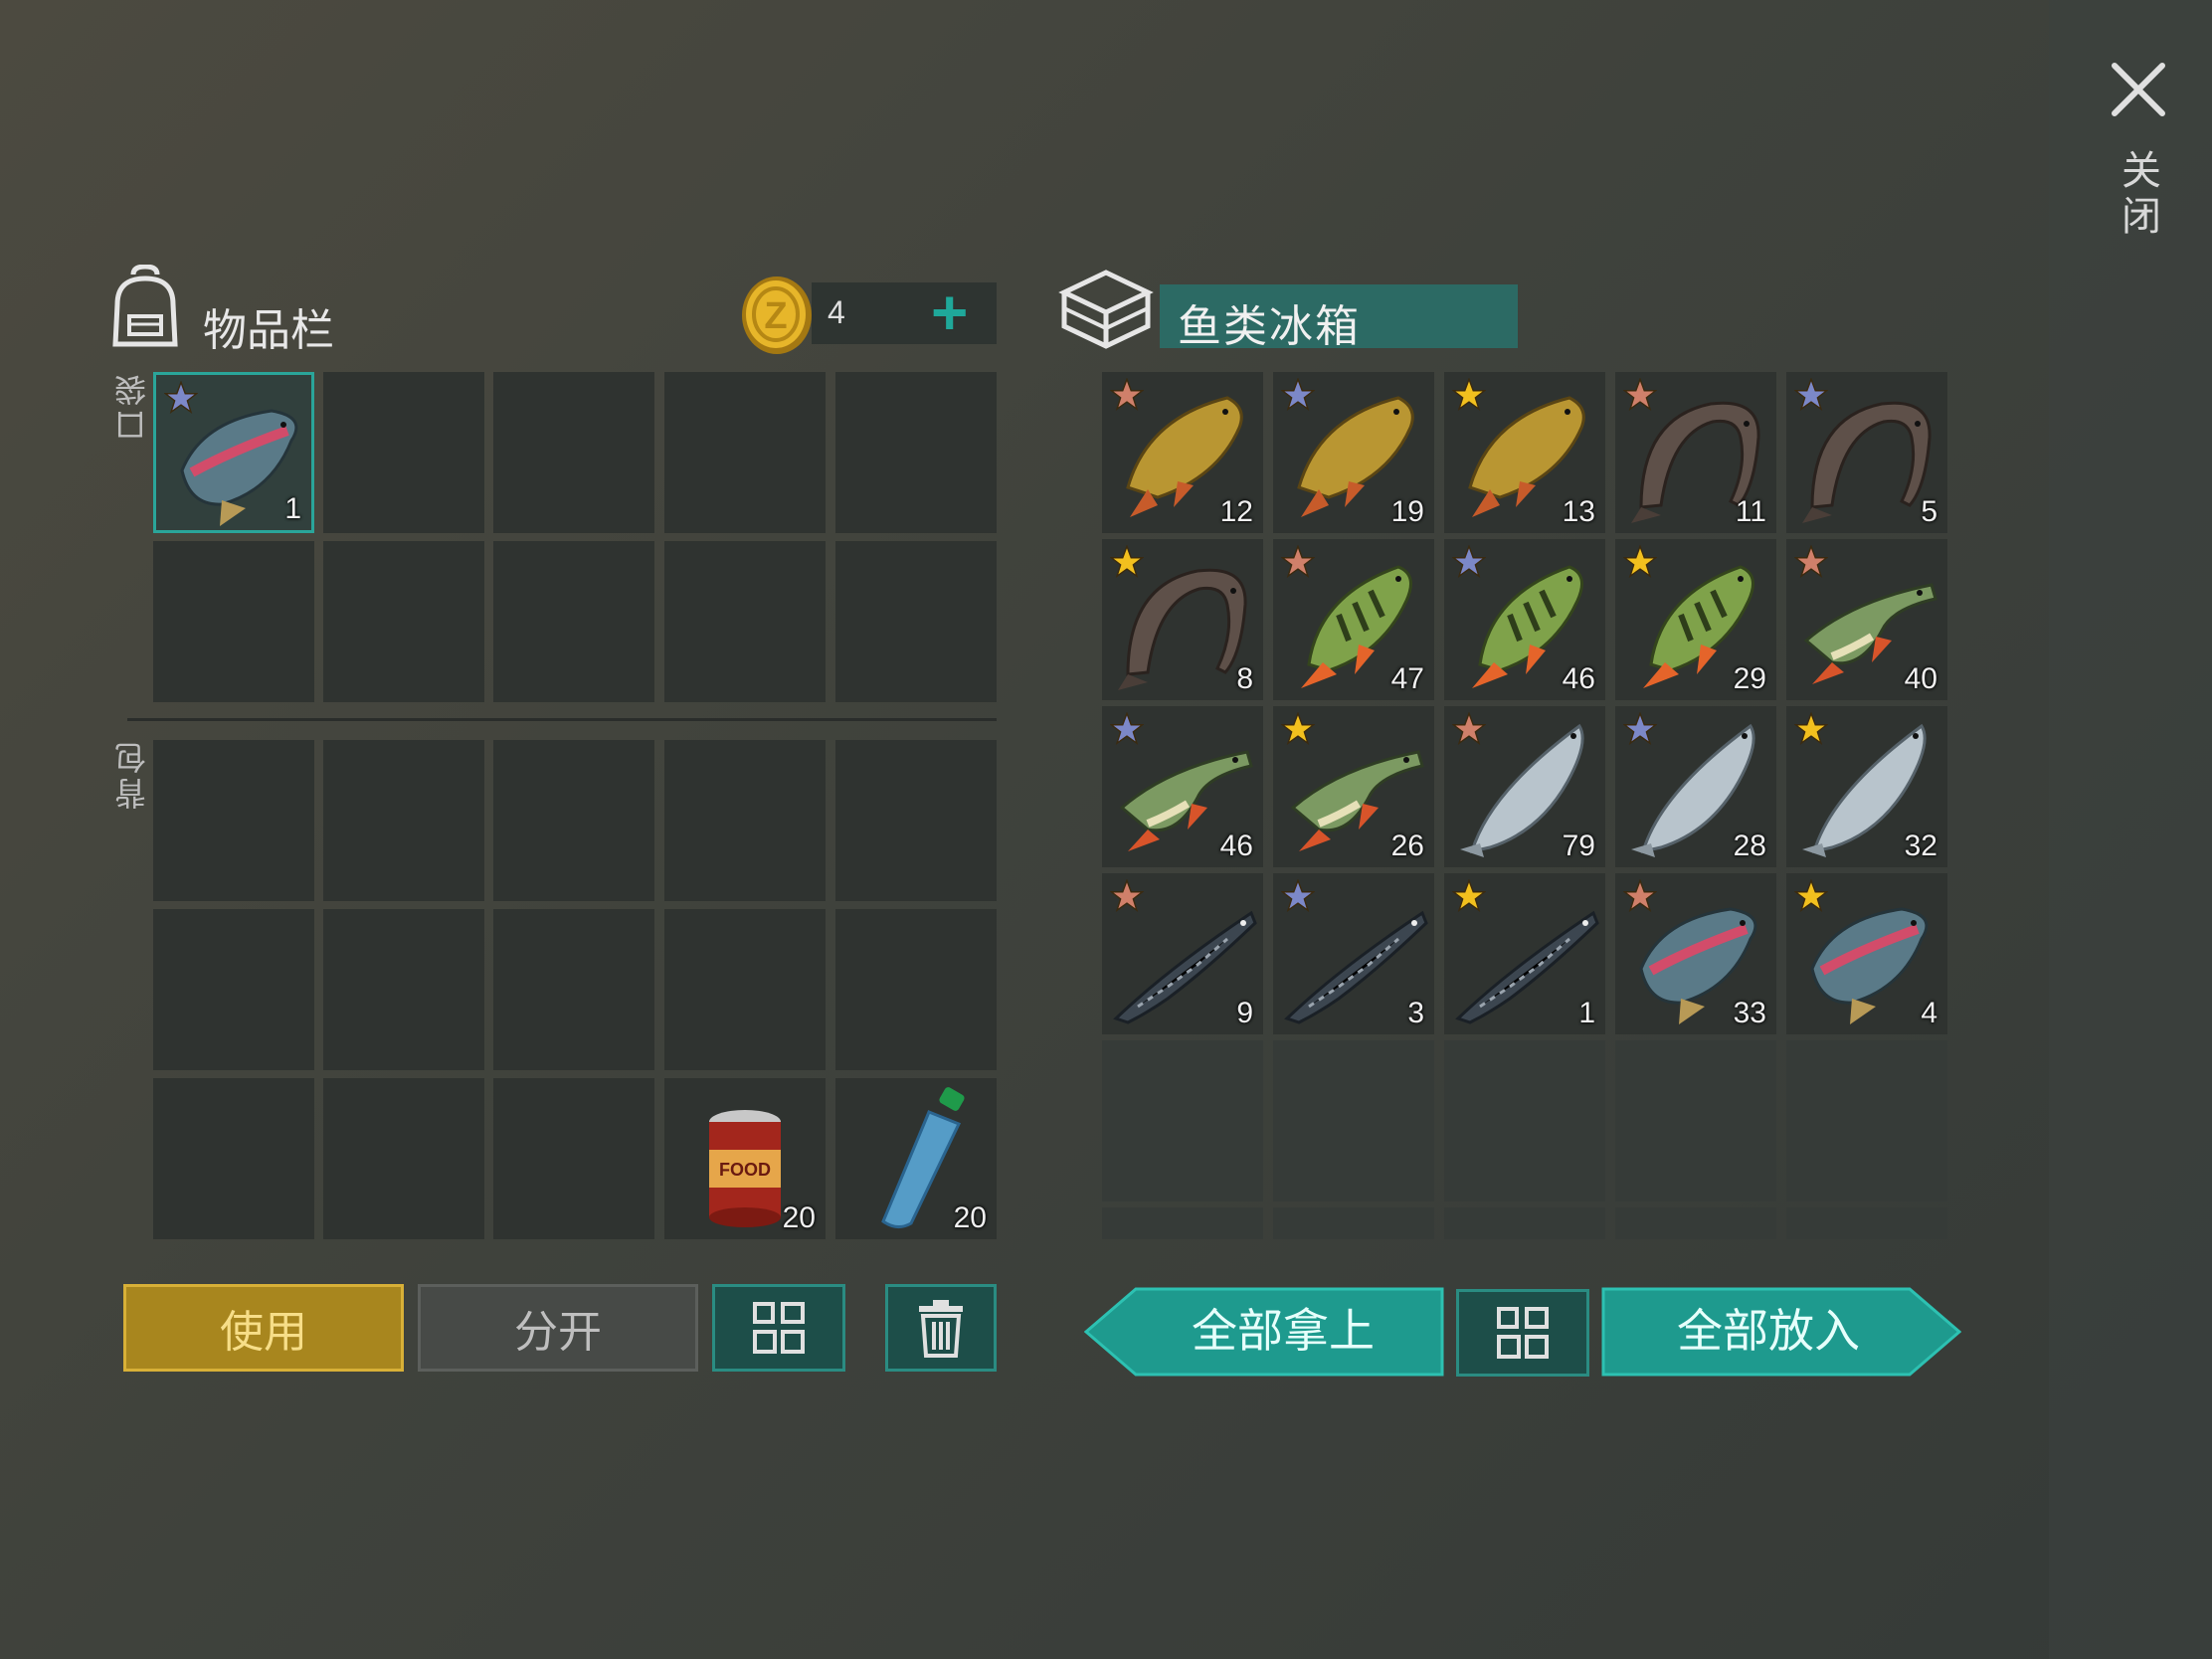 This screenshot has height=1659, width=2212. What do you see at coordinates (916, 1158) in the screenshot?
I see `item-slot: 20` at bounding box center [916, 1158].